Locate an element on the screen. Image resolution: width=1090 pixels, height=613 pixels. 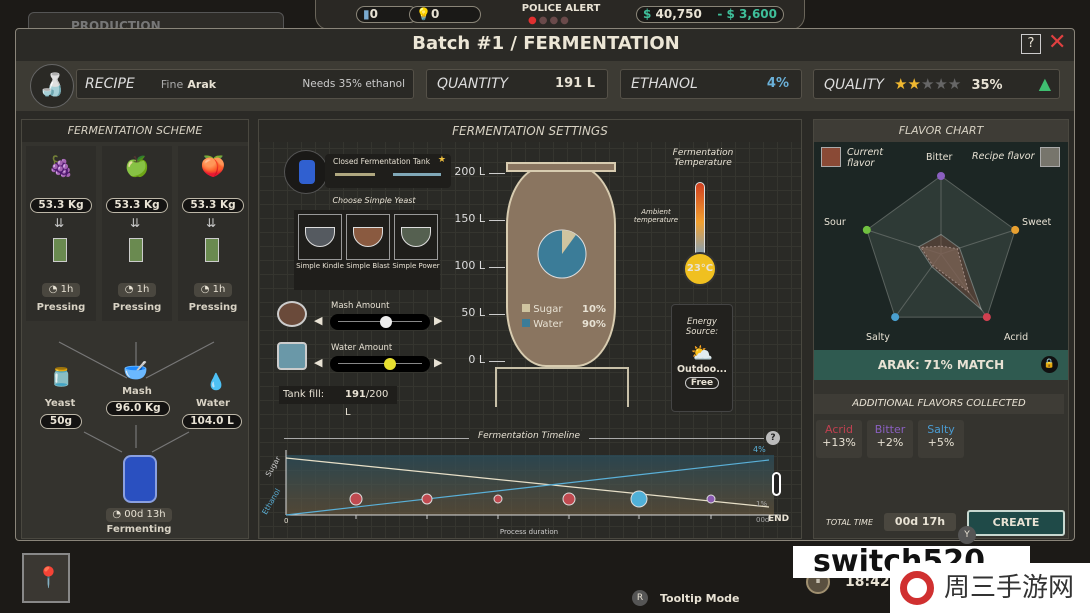
timeline-area is located at coordinates (530, 485).